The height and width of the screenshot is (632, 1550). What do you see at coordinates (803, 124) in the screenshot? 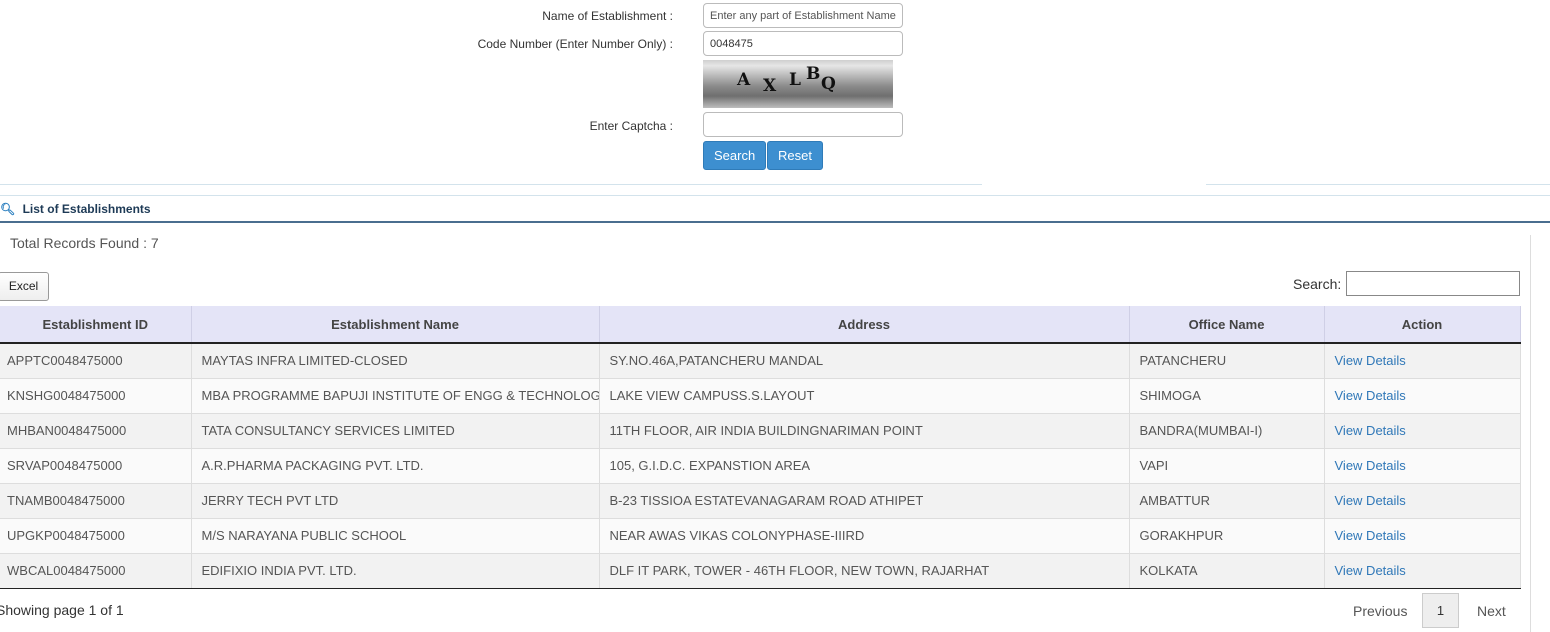
I see `captcha-input` at bounding box center [803, 124].